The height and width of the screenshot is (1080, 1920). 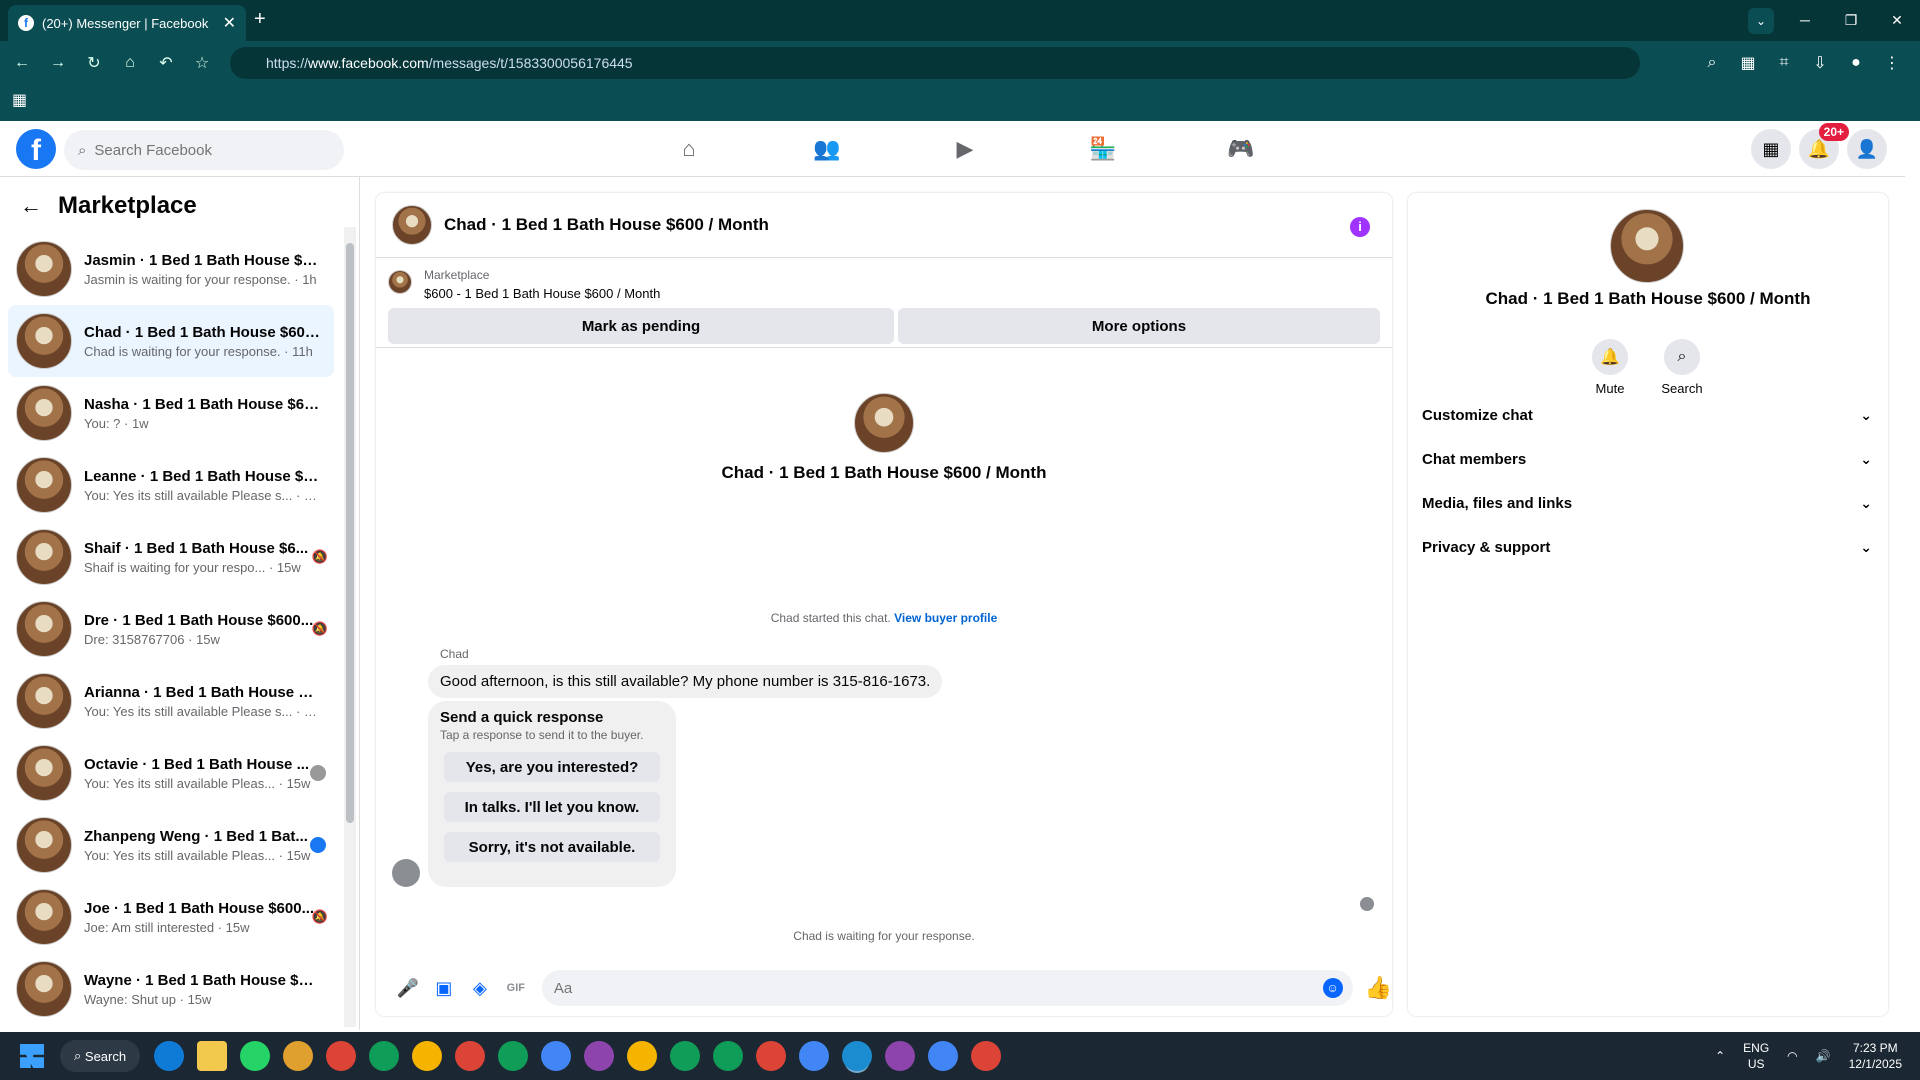 I want to click on mark-pending-button: Mark as pending, so click(x=641, y=326).